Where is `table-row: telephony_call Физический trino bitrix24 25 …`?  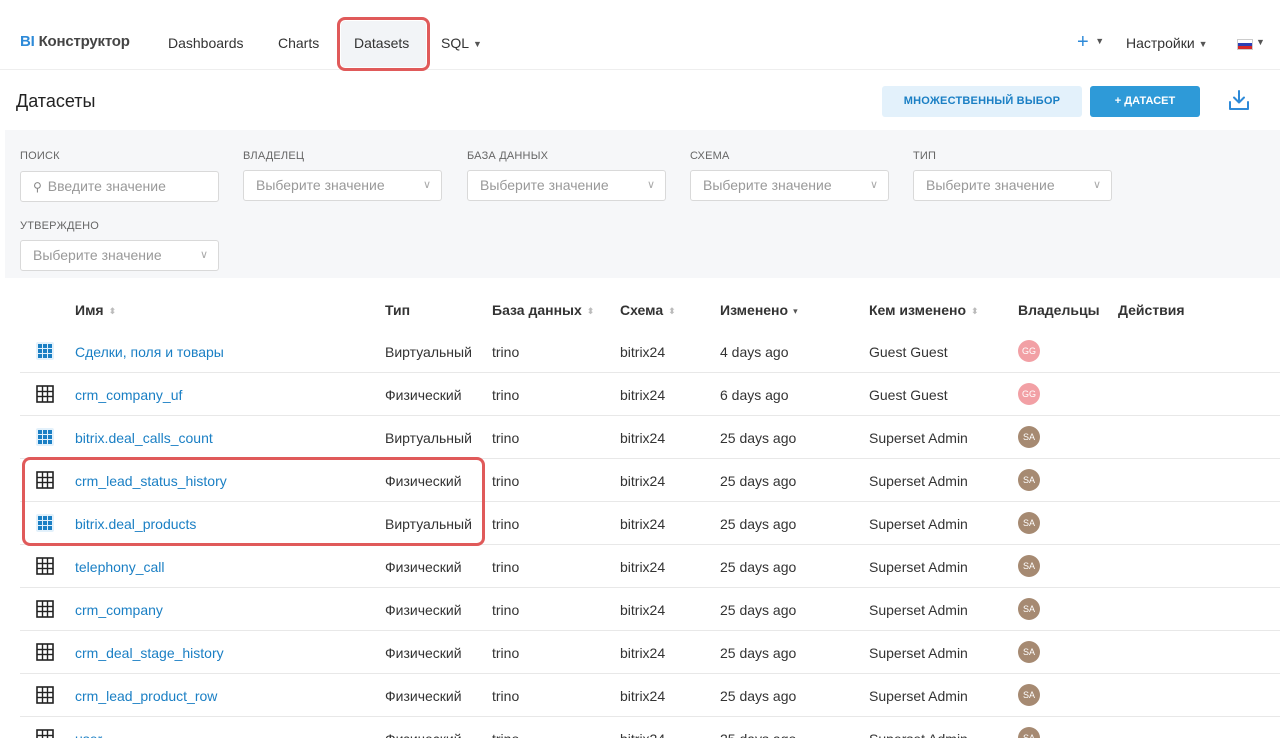
table-row: telephony_call Физический trino bitrix24 25 … is located at coordinates (650, 566).